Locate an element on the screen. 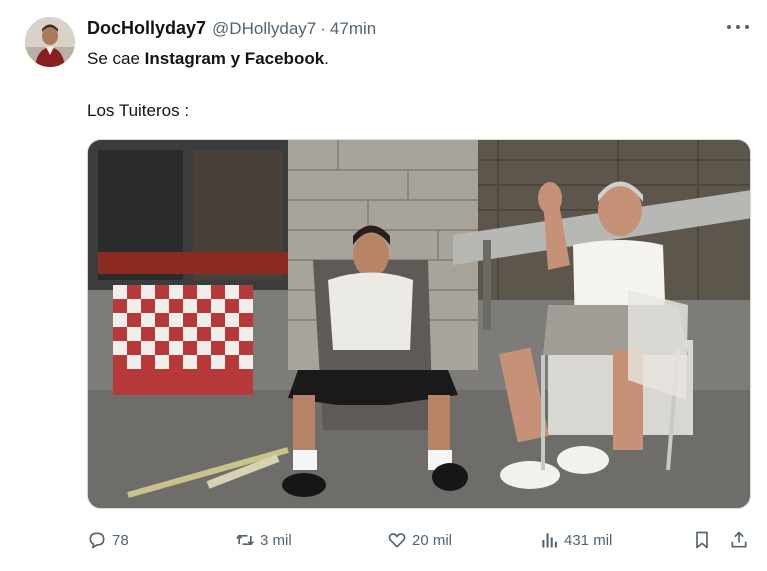 This screenshot has width=767, height=571. views-button: 431 mil is located at coordinates (575, 540).